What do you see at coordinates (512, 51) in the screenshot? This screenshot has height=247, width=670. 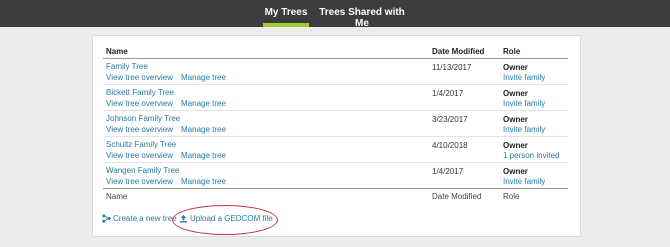 I see `column-header-role: Role` at bounding box center [512, 51].